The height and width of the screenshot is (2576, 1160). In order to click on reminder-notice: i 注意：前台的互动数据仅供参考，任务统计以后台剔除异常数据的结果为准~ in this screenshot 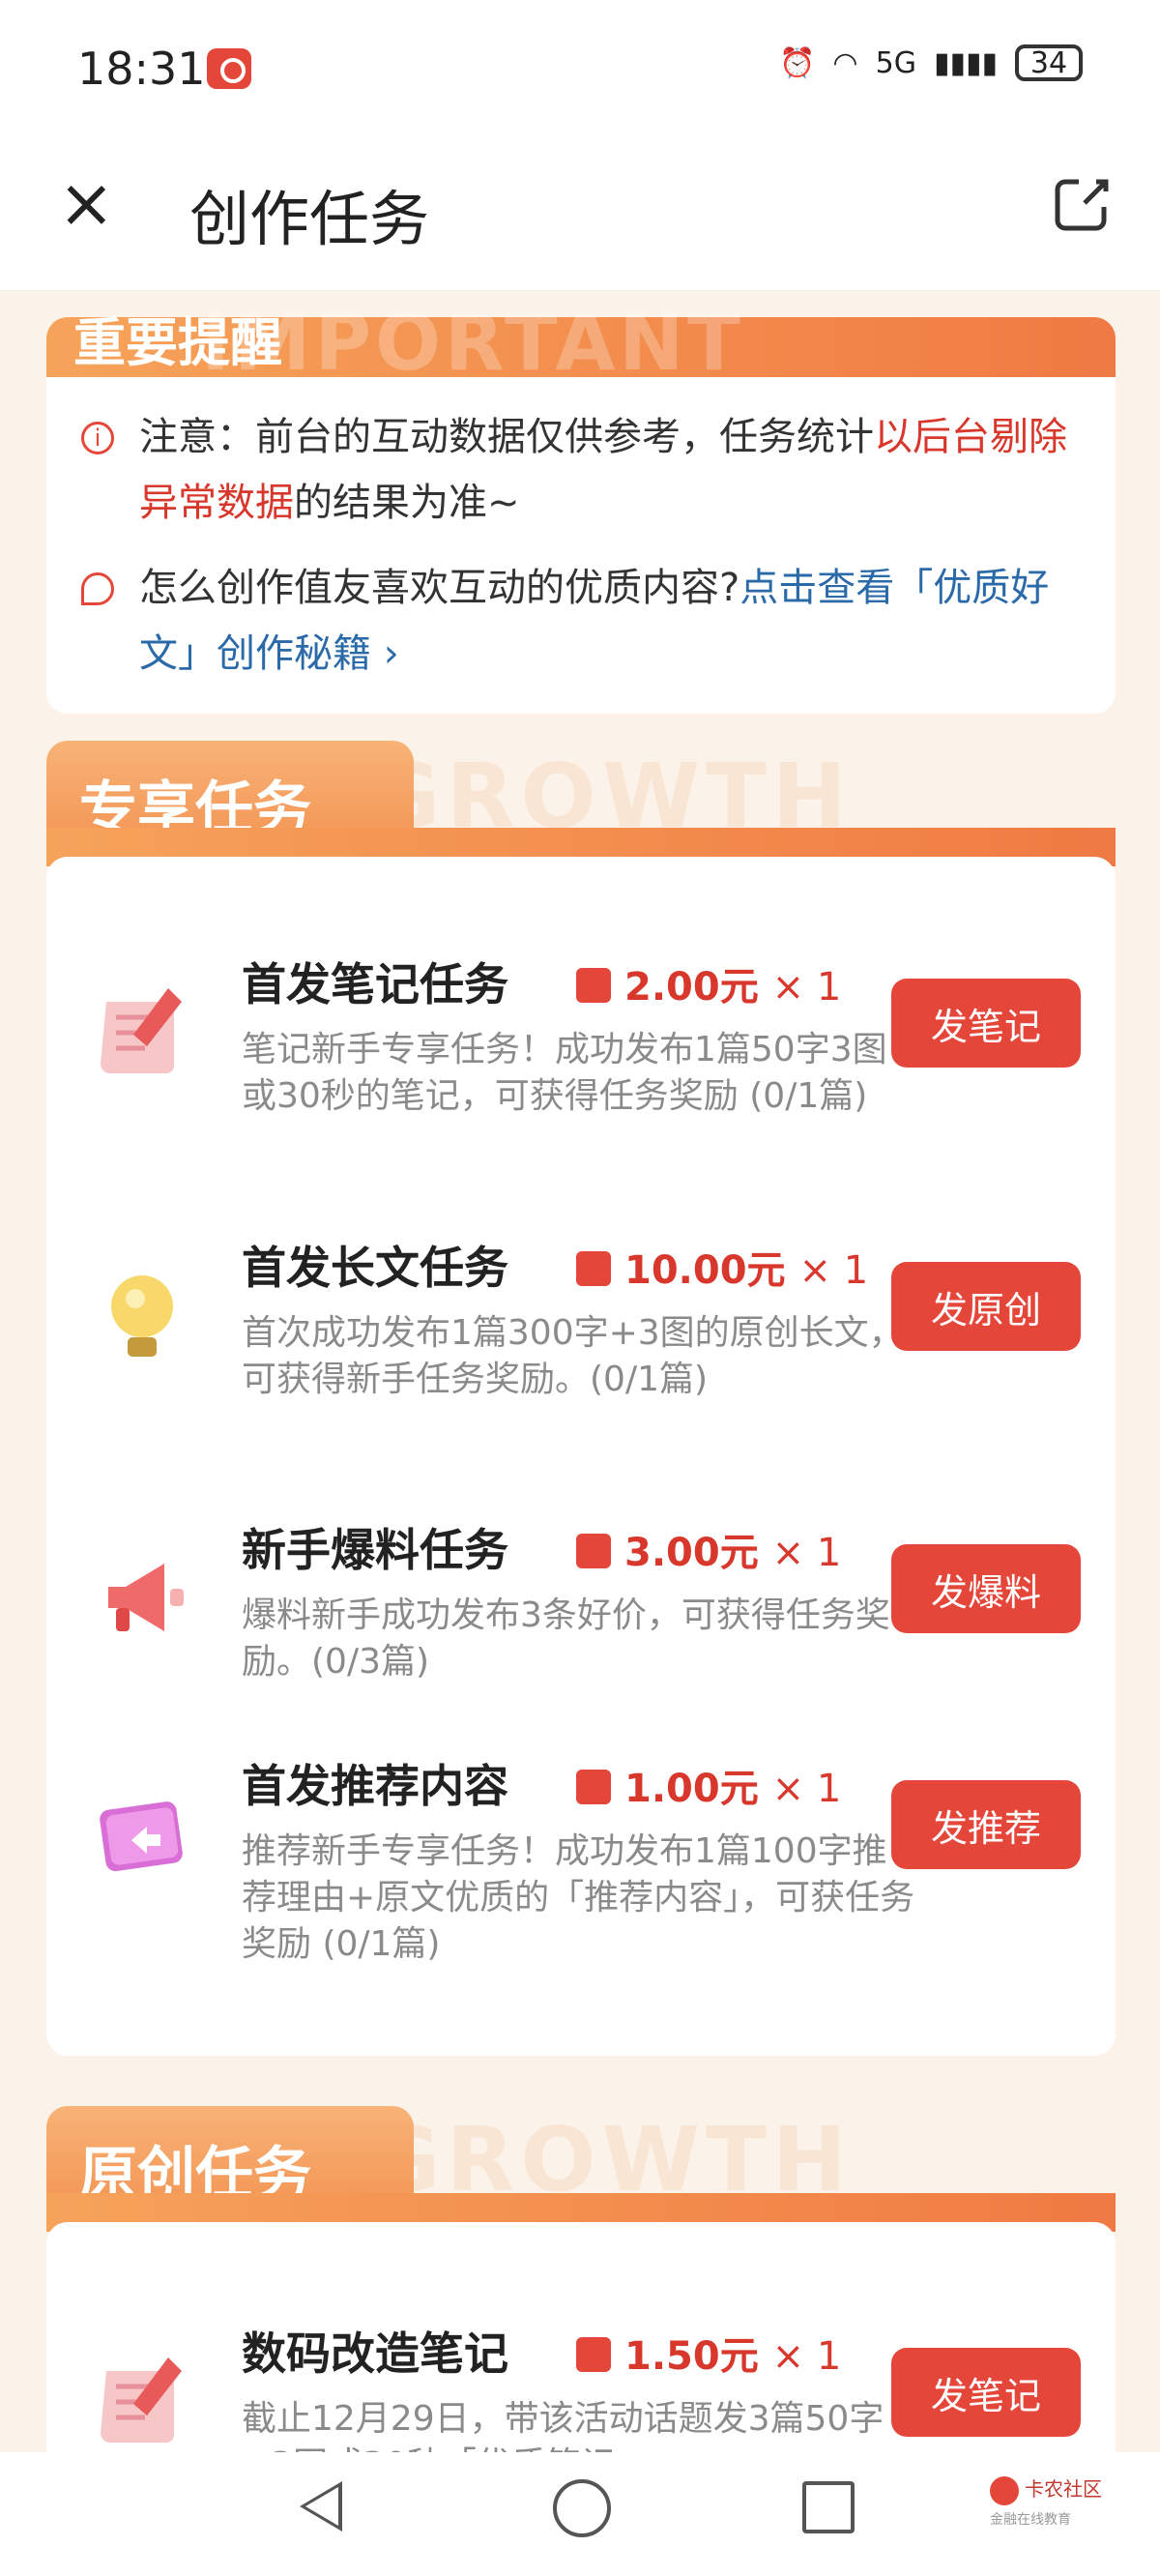, I will do `click(584, 470)`.